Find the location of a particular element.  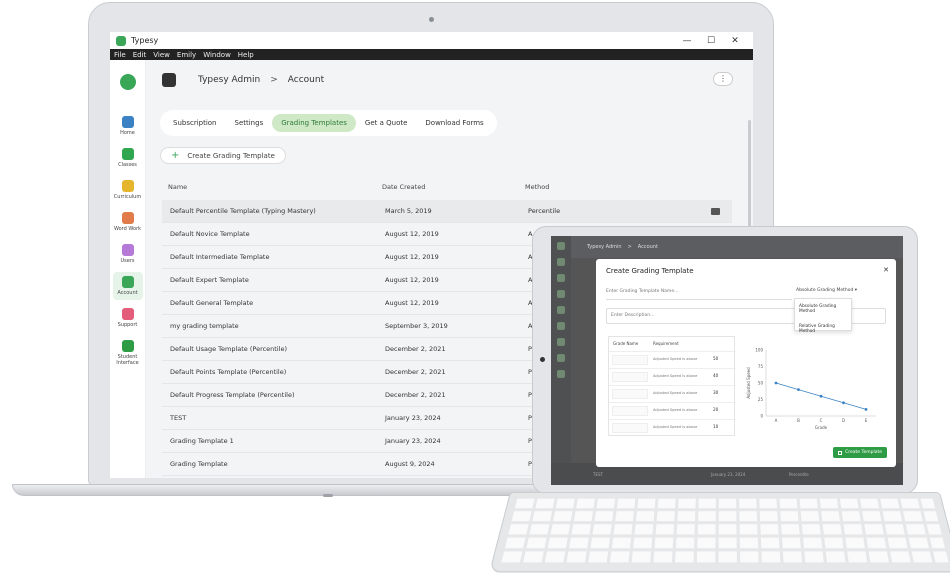

x-tick-label: B is located at coordinates (798, 420).